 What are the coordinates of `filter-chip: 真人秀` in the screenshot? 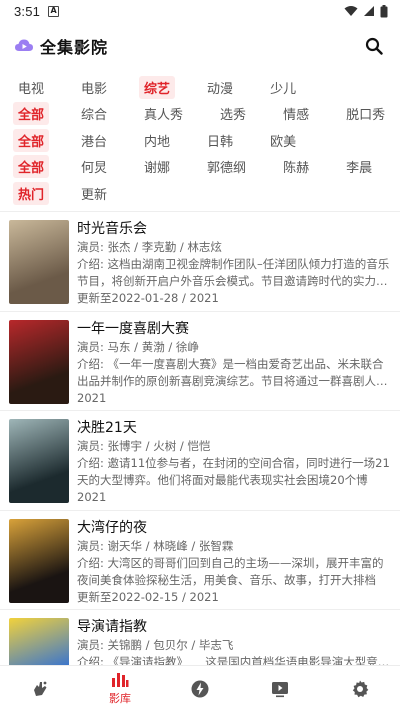 It's located at (163, 113).